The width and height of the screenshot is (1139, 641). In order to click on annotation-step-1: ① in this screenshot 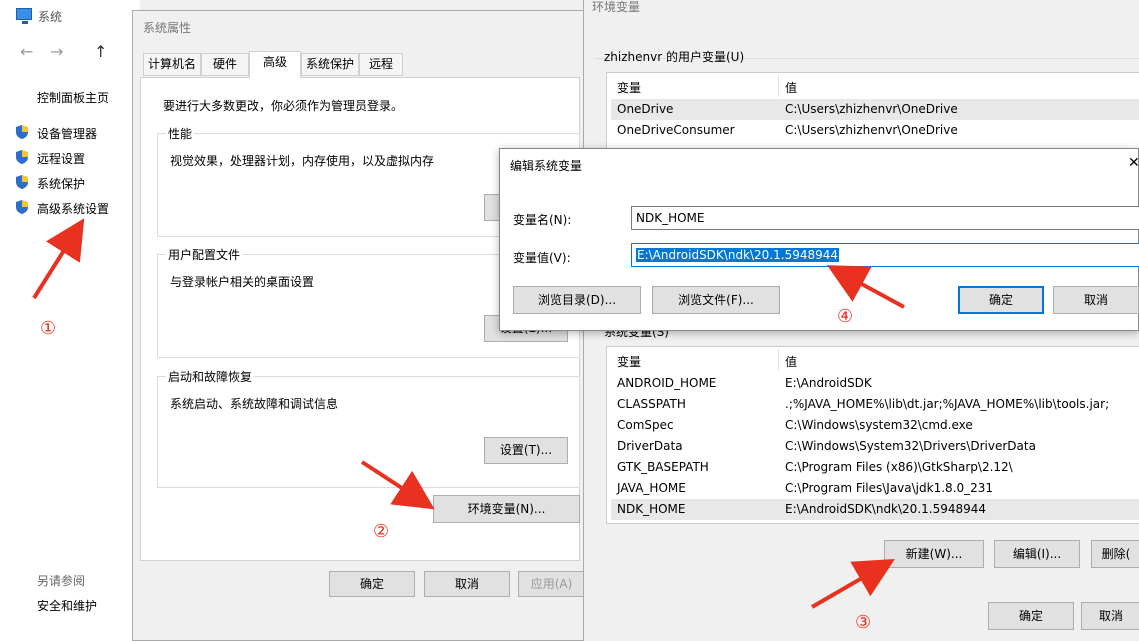, I will do `click(48, 328)`.